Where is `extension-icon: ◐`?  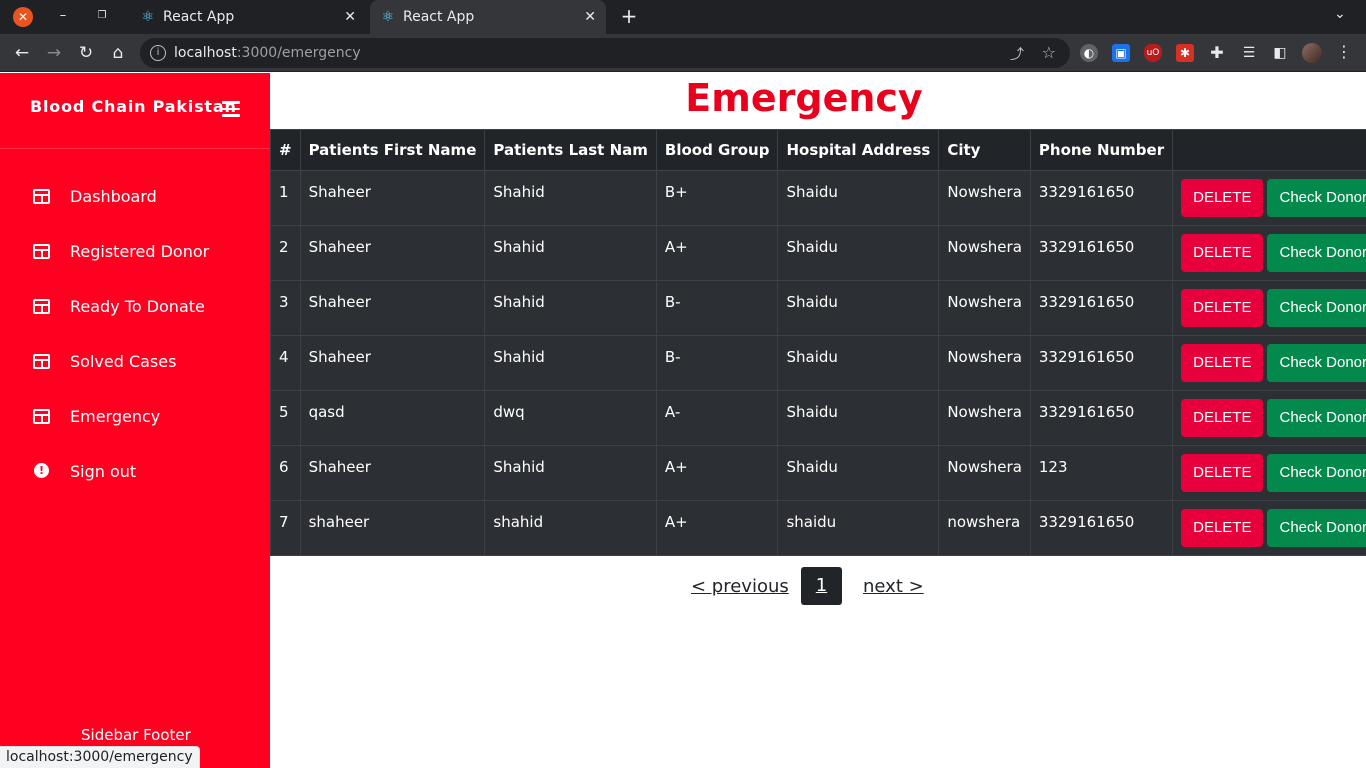
extension-icon: ◐ is located at coordinates (1089, 53).